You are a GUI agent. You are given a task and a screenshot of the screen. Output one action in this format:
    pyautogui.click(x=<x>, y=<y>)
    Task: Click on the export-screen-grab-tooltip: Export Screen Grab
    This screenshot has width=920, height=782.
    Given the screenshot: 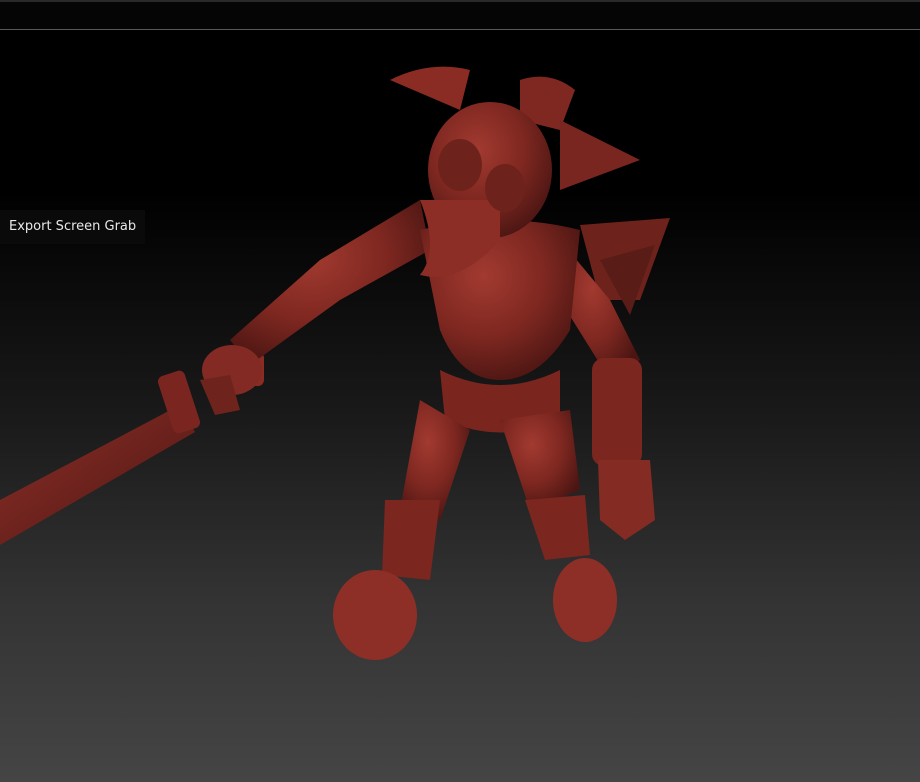 What is the action you would take?
    pyautogui.click(x=73, y=227)
    